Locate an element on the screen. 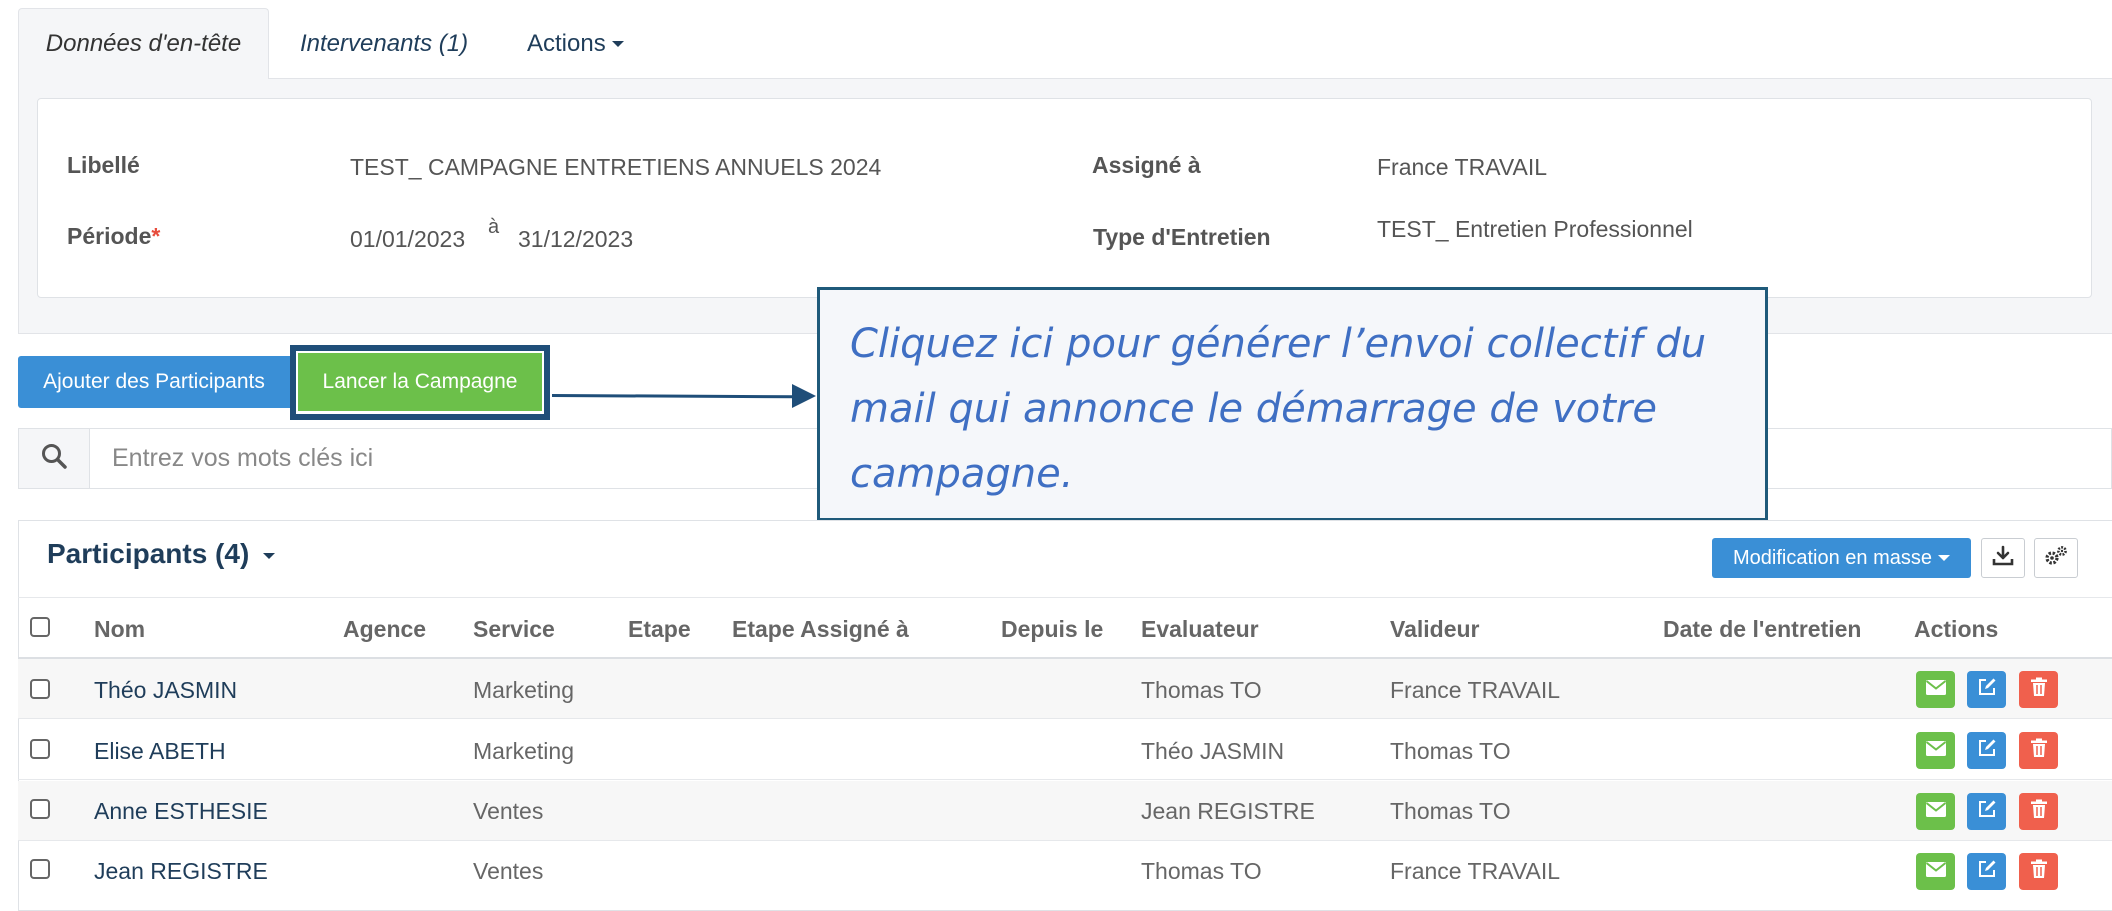  download-icon is located at coordinates (2003, 558).